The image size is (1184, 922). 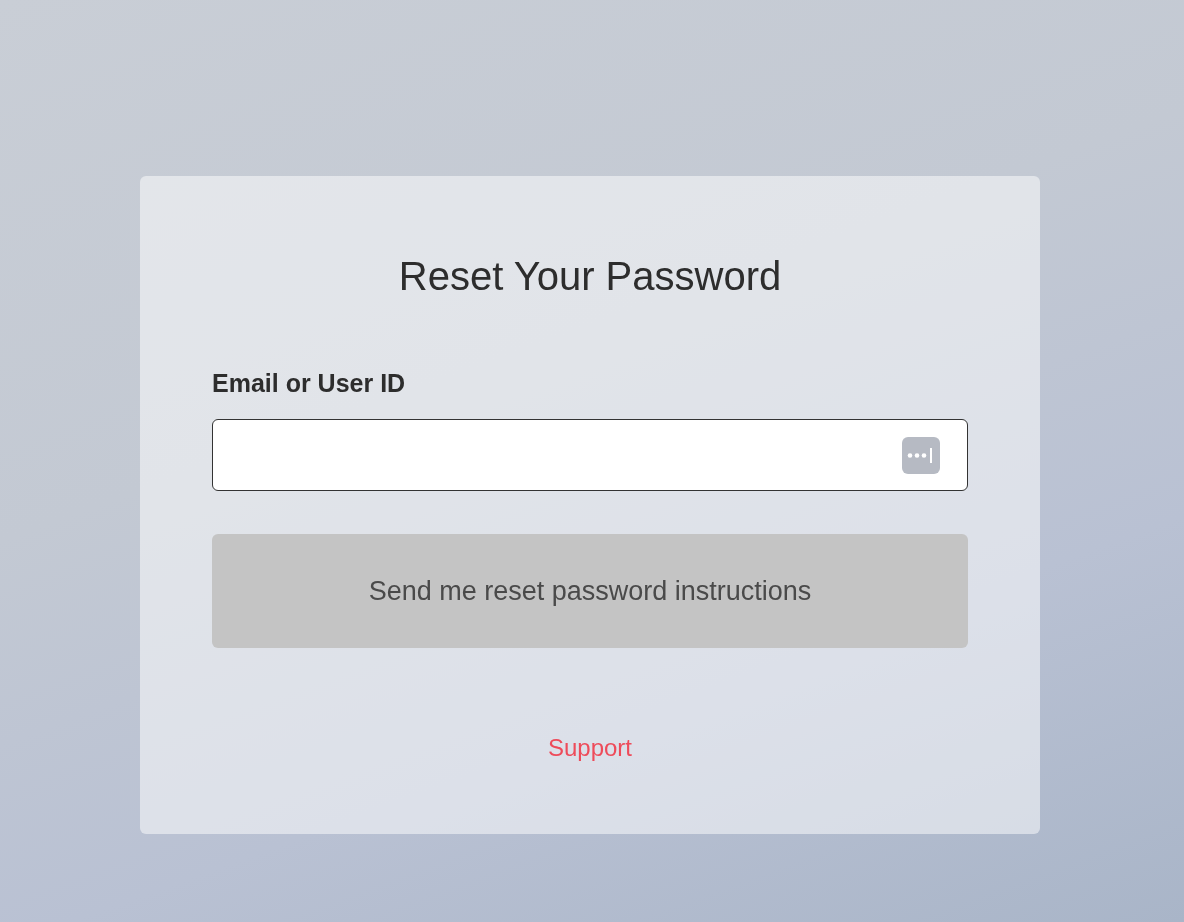 What do you see at coordinates (590, 748) in the screenshot?
I see `support-link: Support` at bounding box center [590, 748].